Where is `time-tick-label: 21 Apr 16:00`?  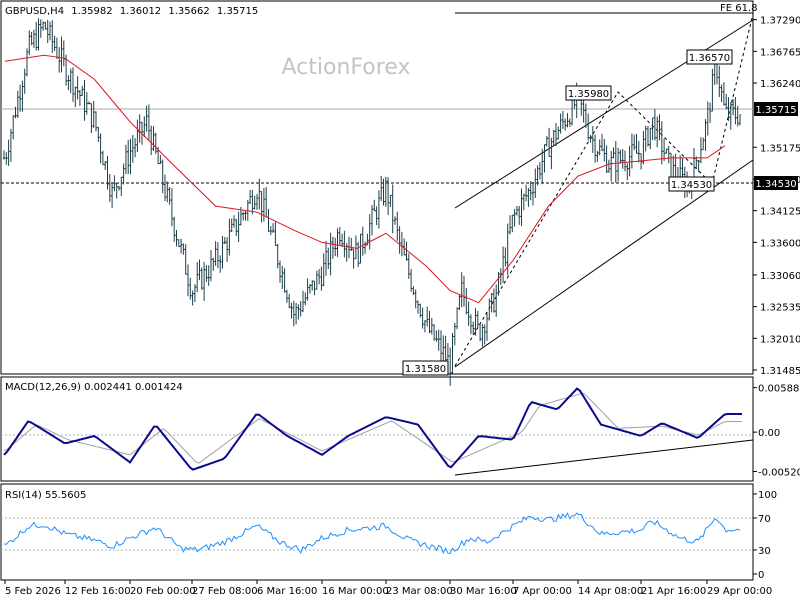 time-tick-label: 21 Apr 16:00 is located at coordinates (673, 591).